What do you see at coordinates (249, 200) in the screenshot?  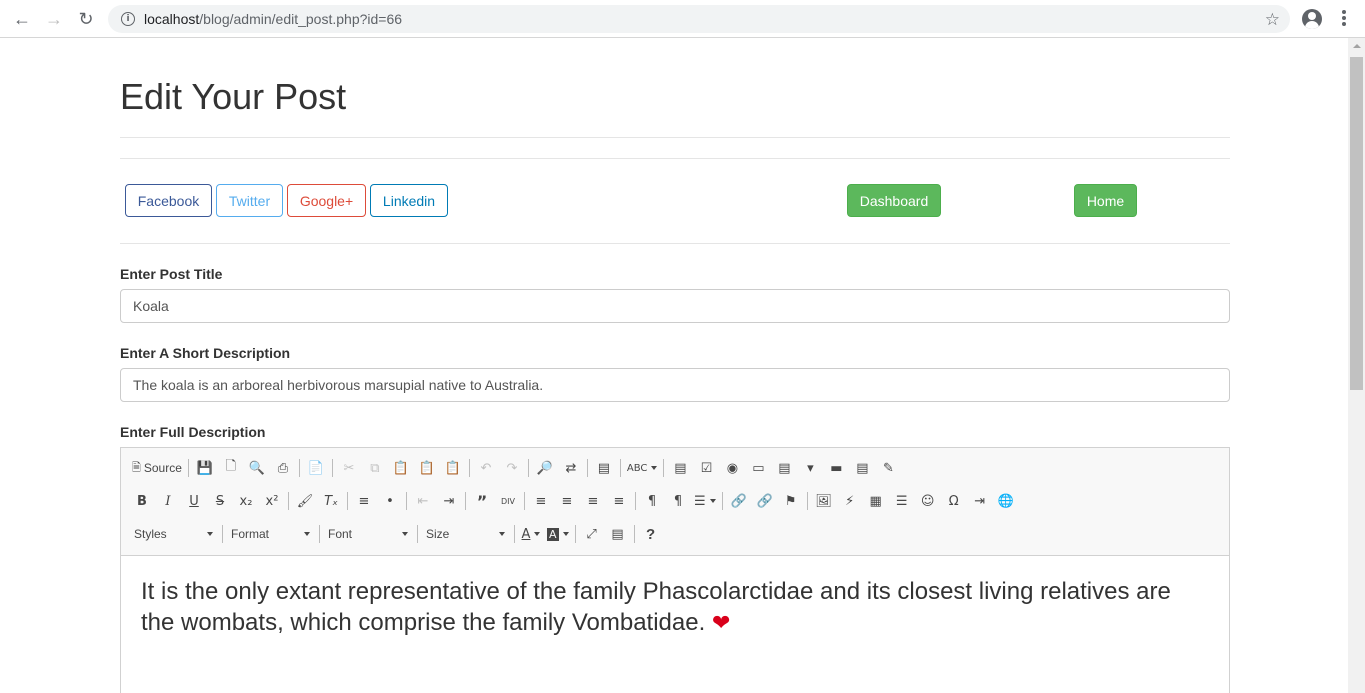 I see `twitter-button: Twitter` at bounding box center [249, 200].